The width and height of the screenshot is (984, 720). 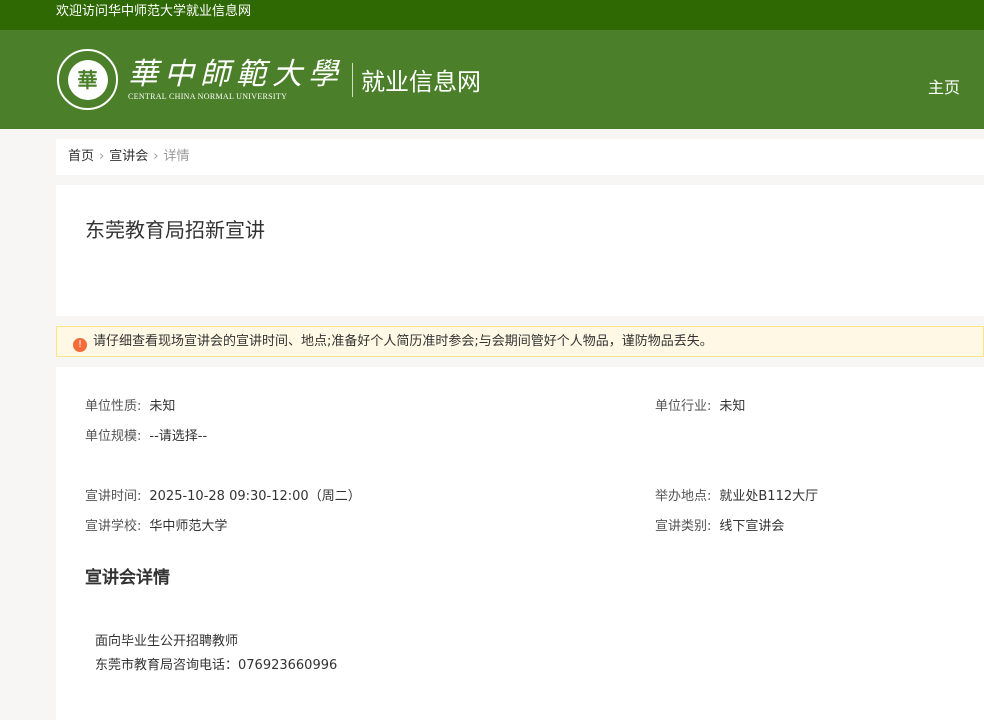 What do you see at coordinates (146, 436) in the screenshot?
I see `field-scale: 单位规模: --请选择--` at bounding box center [146, 436].